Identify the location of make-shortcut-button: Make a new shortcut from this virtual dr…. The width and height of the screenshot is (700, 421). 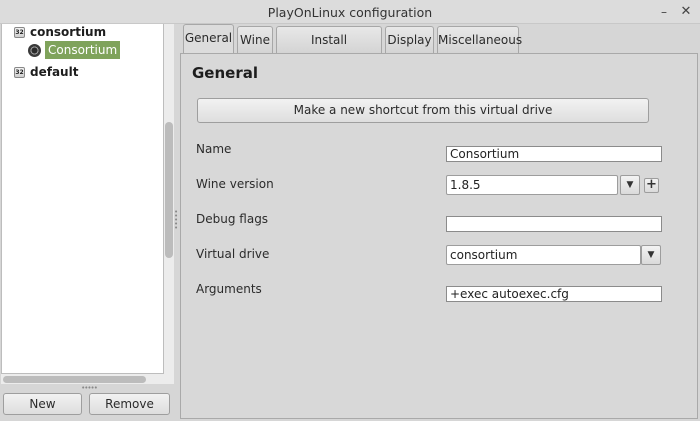
(423, 110).